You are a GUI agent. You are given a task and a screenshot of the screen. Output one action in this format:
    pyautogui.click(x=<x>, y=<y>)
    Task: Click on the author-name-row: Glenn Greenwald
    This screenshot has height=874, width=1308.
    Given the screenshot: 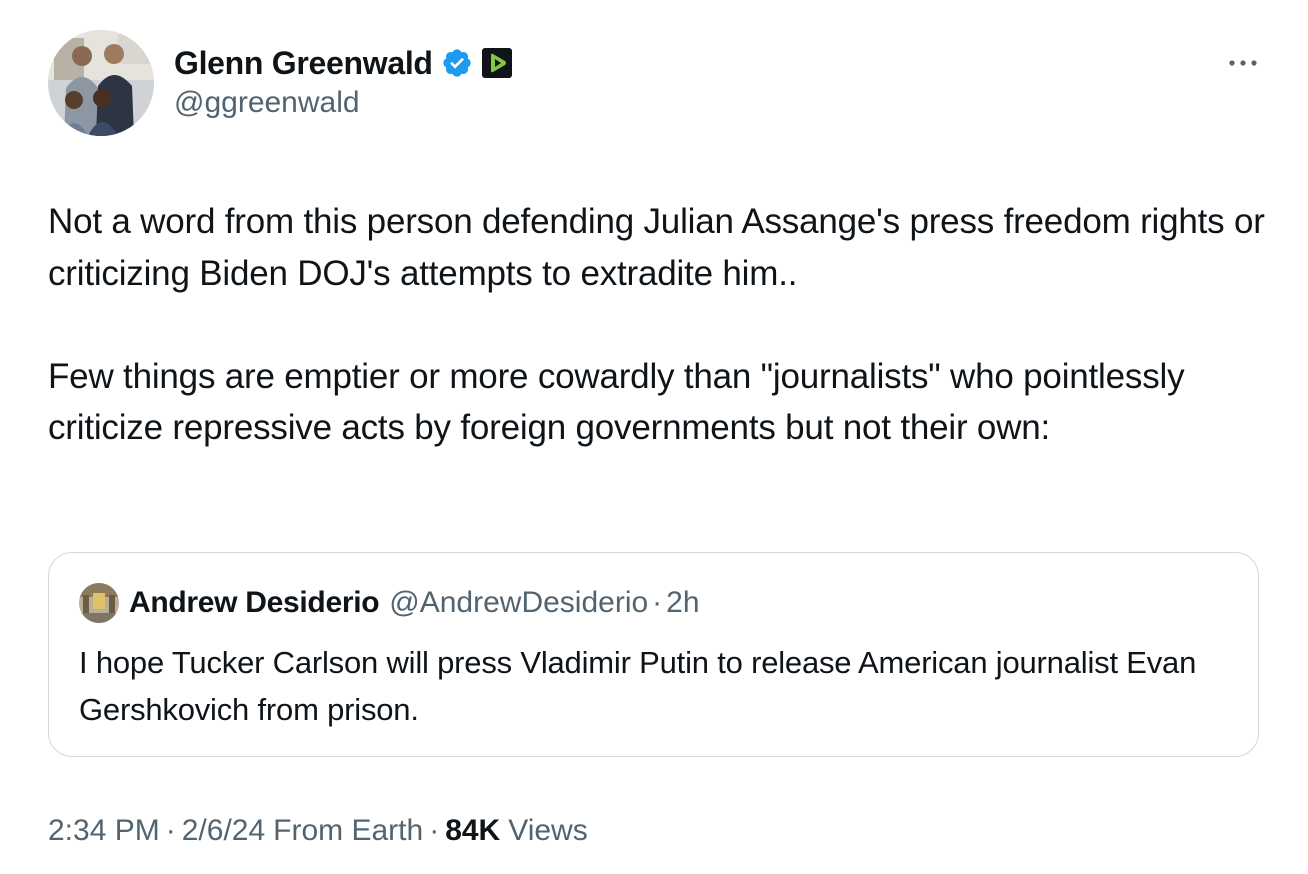 What is the action you would take?
    pyautogui.click(x=343, y=63)
    